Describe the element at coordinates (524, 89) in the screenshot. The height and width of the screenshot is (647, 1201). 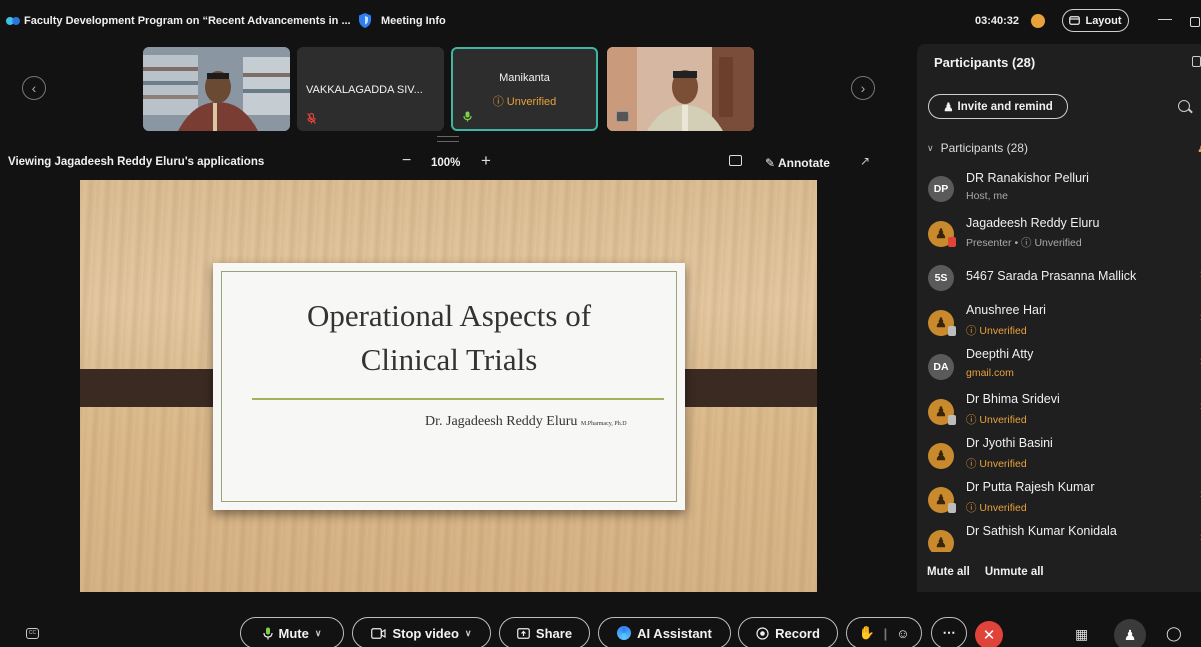
I see `video-tile-active: Manikanta ⓘ Unverified` at that location.